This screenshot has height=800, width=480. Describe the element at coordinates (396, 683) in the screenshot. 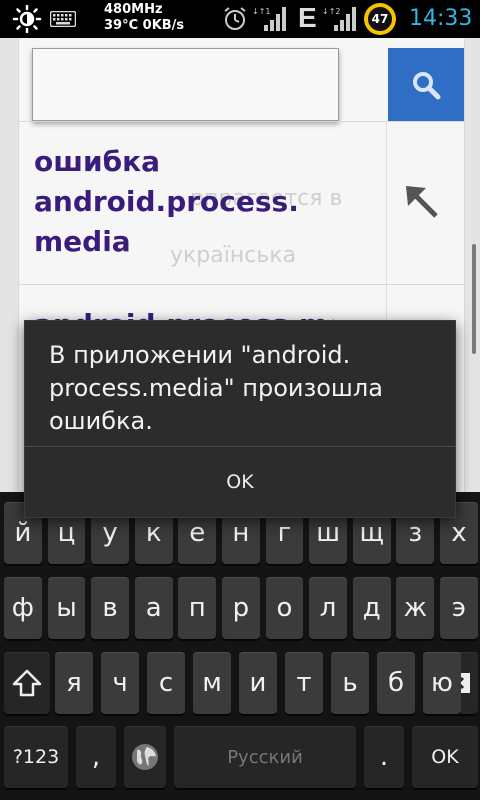

I see `key: б` at that location.